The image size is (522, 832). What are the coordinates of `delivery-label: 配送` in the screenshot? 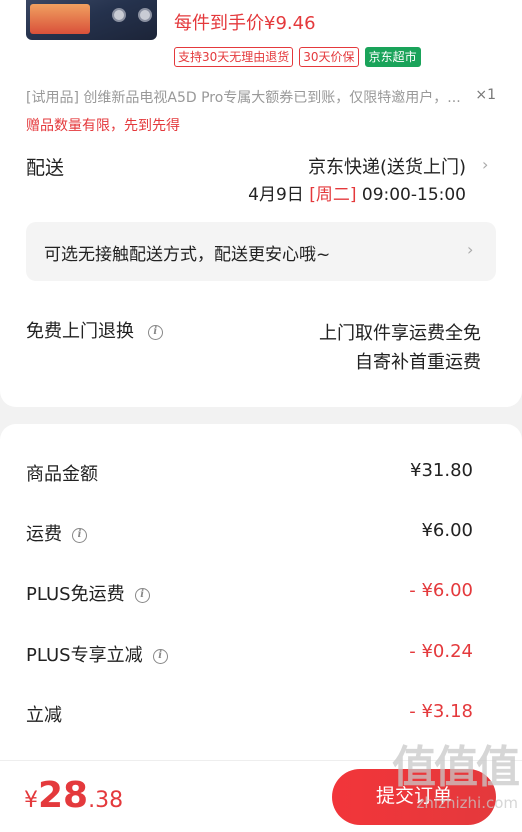 It's located at (45, 168).